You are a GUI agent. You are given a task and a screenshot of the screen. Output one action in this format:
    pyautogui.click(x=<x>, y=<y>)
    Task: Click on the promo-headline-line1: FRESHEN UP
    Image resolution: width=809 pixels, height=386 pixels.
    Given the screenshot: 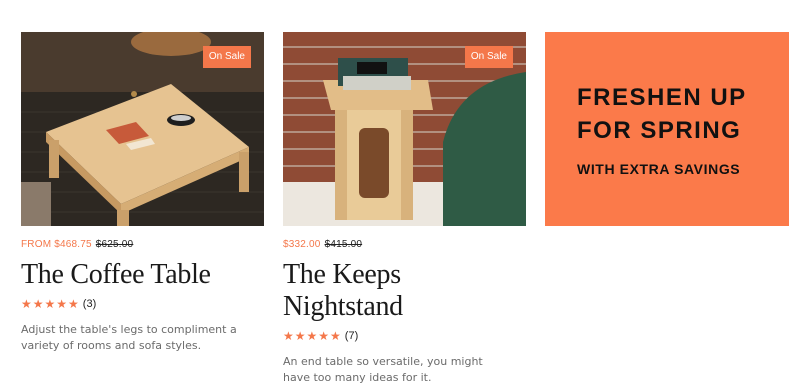 What is the action you would take?
    pyautogui.click(x=662, y=97)
    